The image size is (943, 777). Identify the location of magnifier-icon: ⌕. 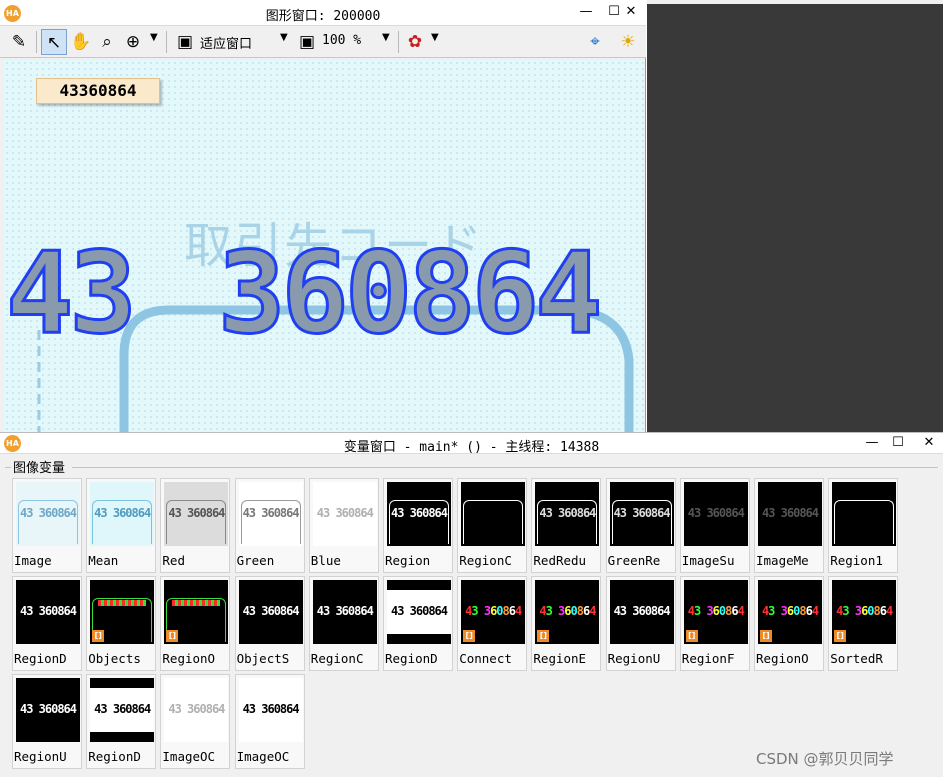
(107, 42).